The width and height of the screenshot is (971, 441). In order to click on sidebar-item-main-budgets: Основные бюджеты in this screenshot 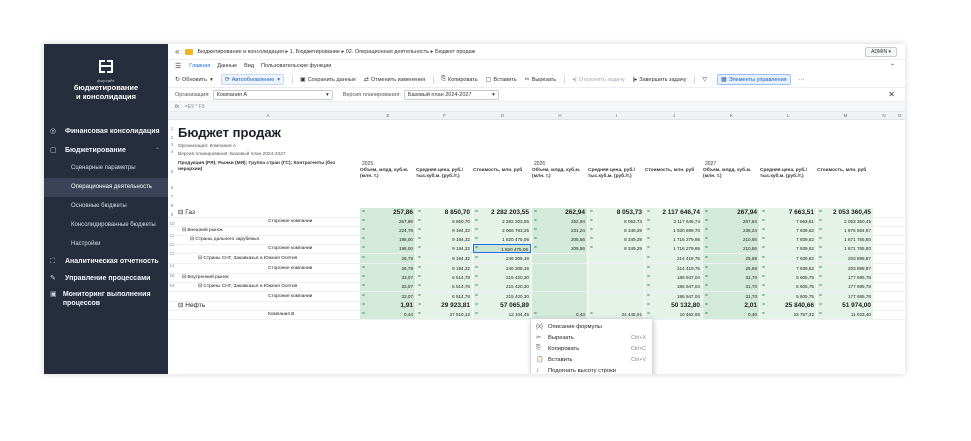, I will do `click(106, 206)`.